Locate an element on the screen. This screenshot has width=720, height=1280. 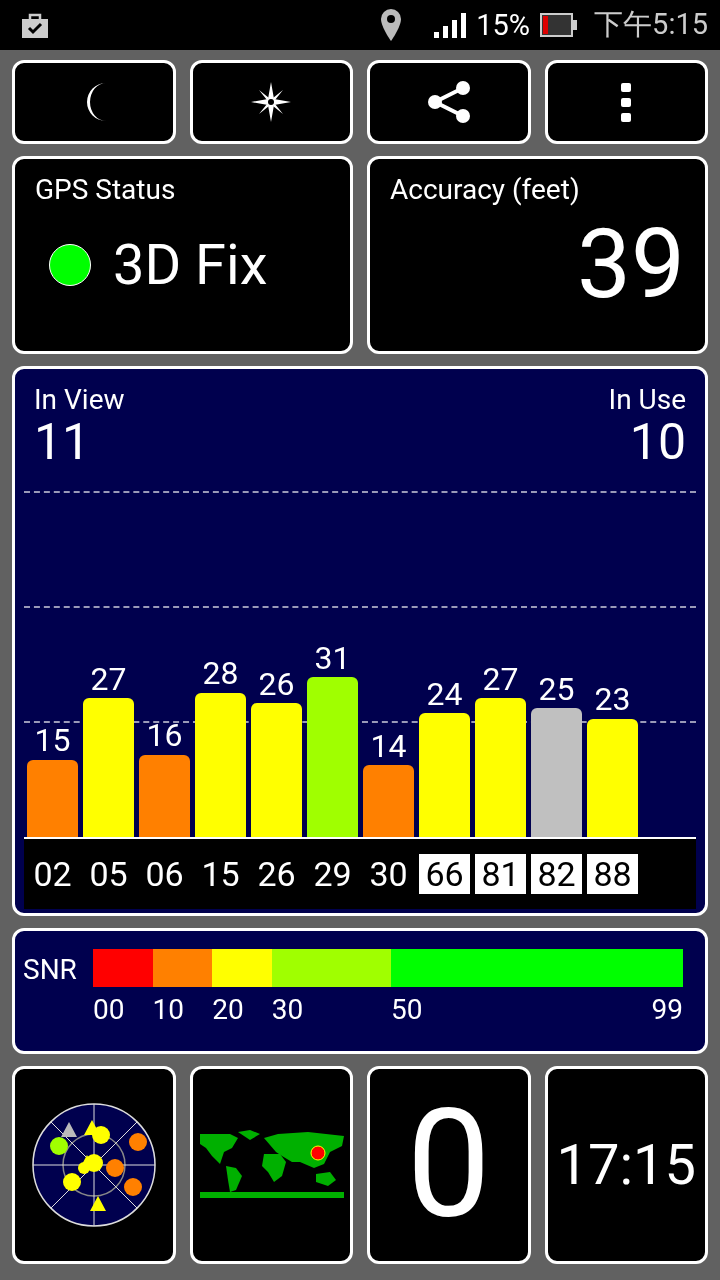
signal-value: 23 is located at coordinates (612, 699).